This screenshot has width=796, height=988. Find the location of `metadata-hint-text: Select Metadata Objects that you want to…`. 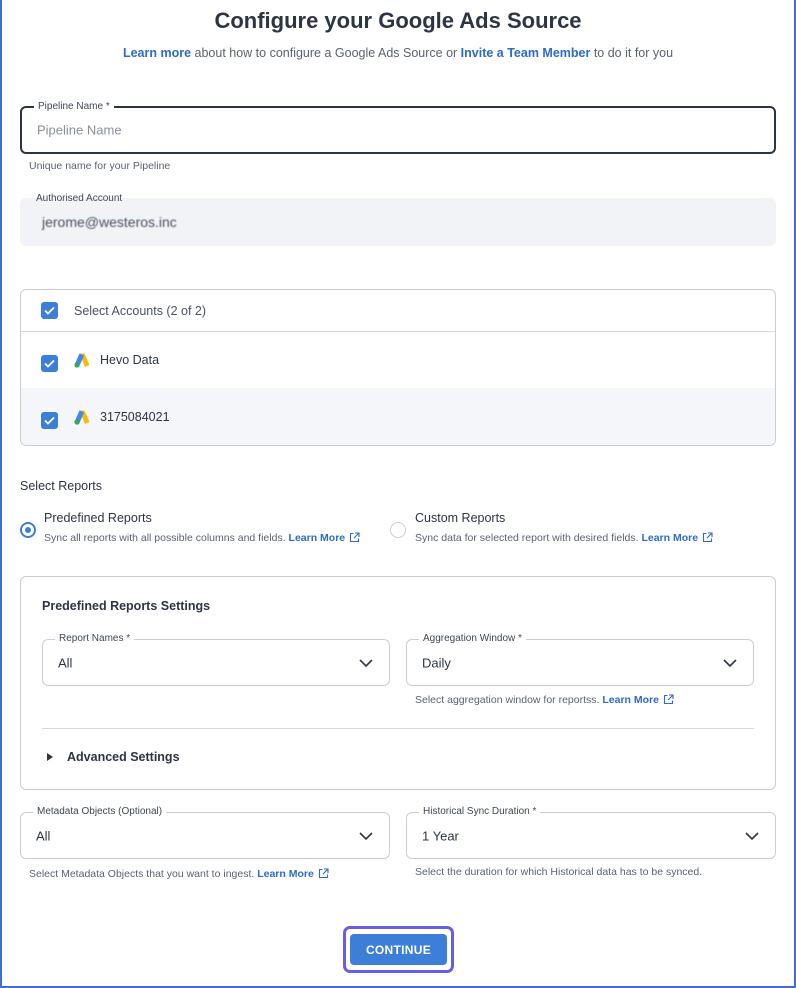

metadata-hint-text: Select Metadata Objects that you want to… is located at coordinates (143, 874).